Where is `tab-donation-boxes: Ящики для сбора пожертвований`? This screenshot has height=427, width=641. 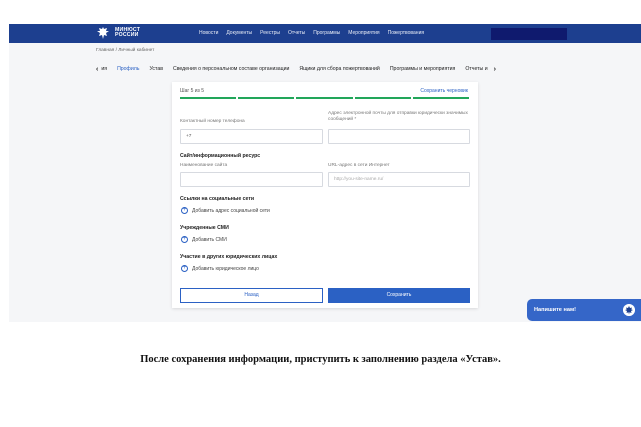
tab-donation-boxes: Ящики для сбора пожертвований is located at coordinates (339, 69).